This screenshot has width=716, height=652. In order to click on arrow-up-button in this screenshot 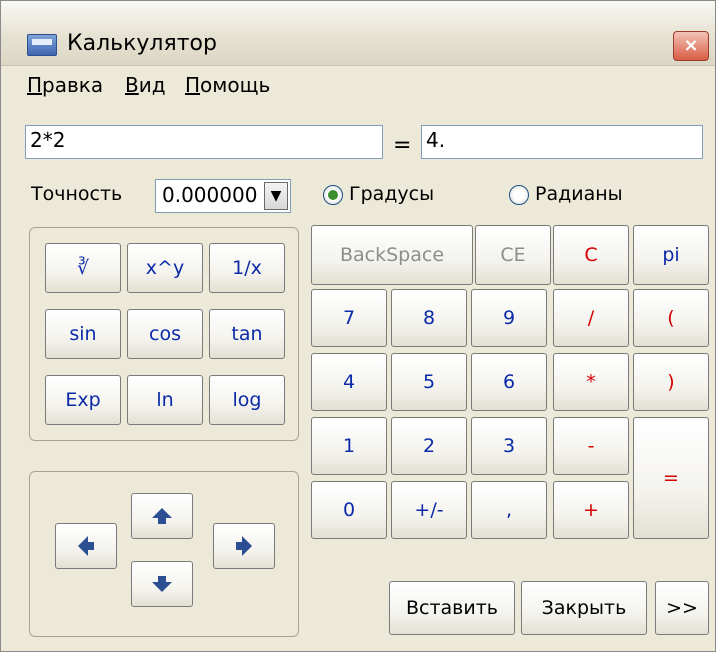, I will do `click(162, 516)`.